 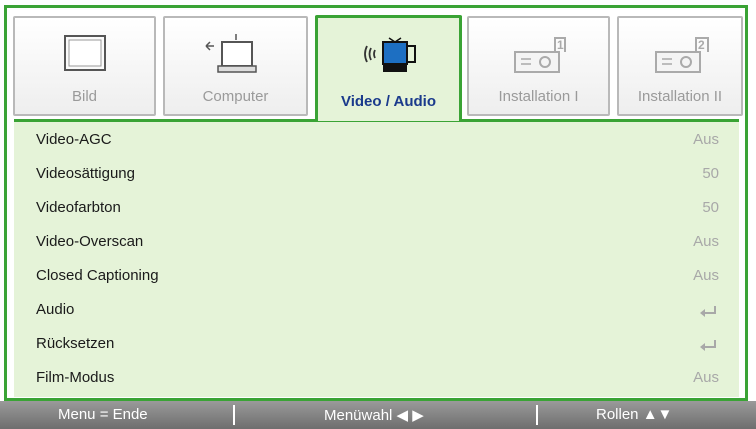 What do you see at coordinates (90, 241) in the screenshot?
I see `menu-item-label: Video-Overscan` at bounding box center [90, 241].